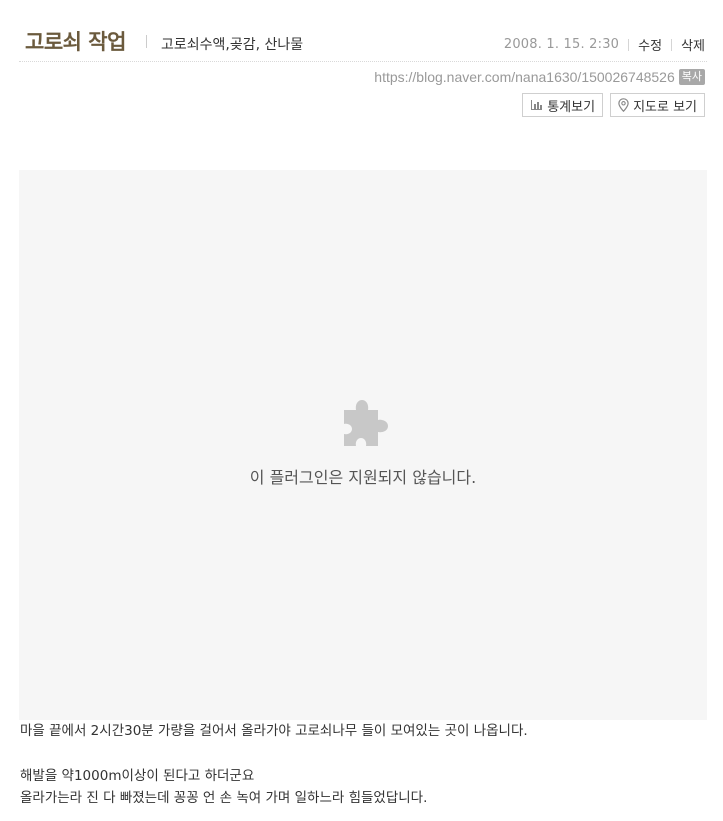 The height and width of the screenshot is (821, 723). I want to click on map-button-label: 지도로 보기, so click(665, 107).